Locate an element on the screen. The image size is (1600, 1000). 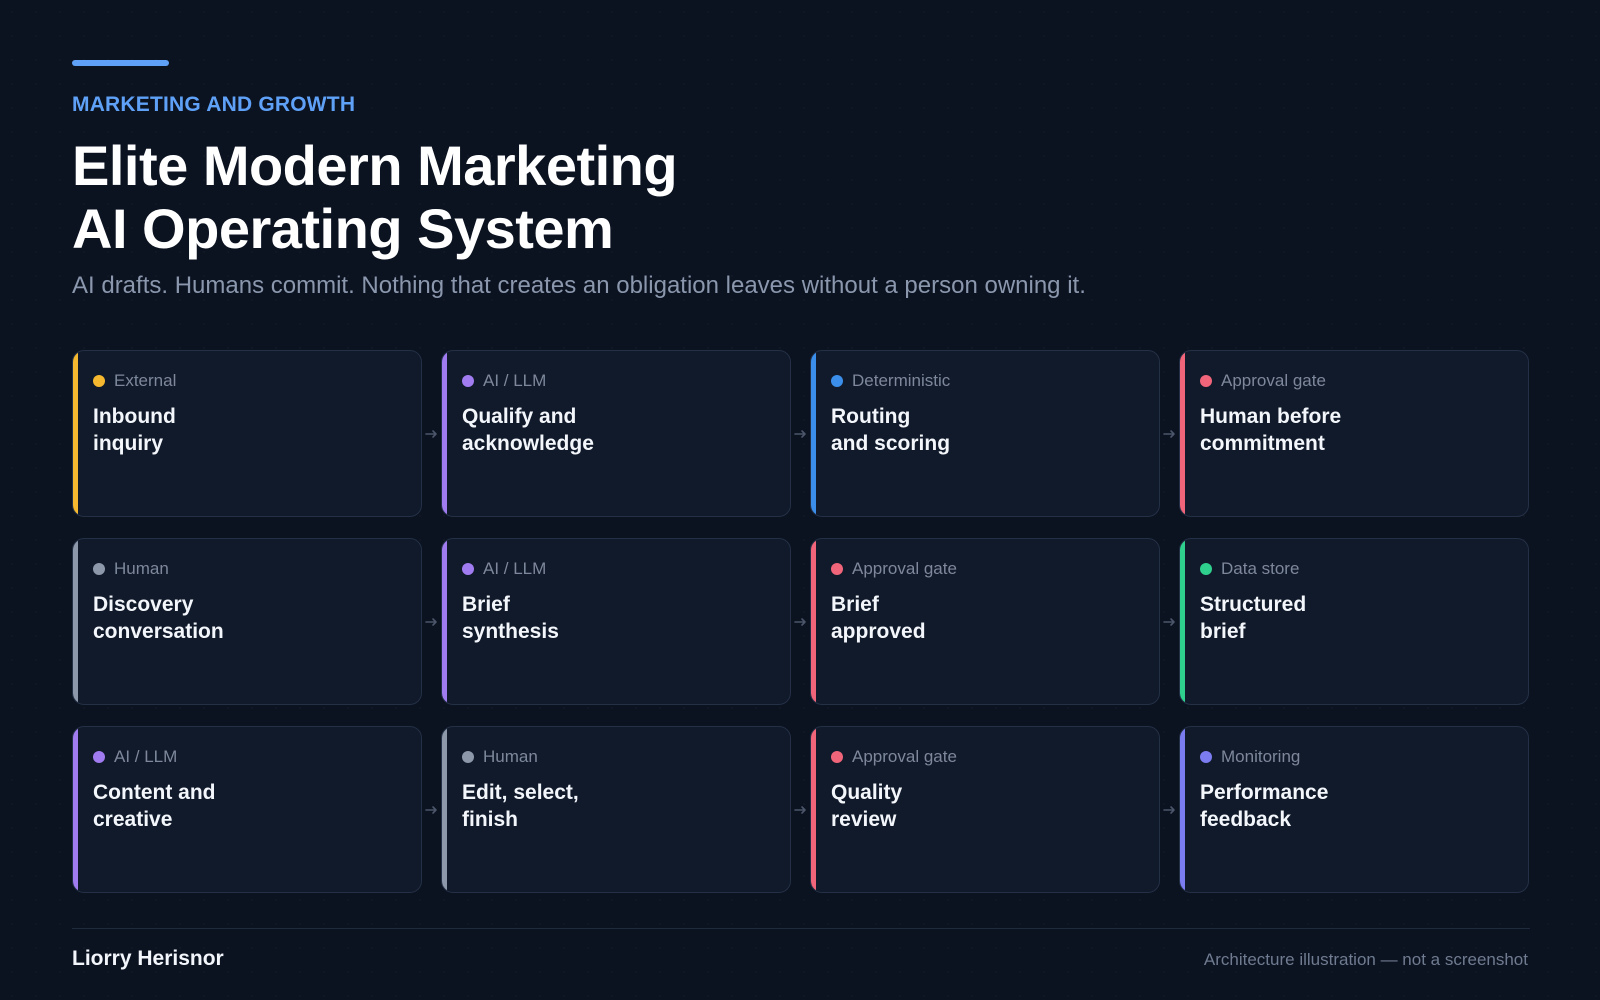
node-title-line: Edit, select, is located at coordinates (520, 792).